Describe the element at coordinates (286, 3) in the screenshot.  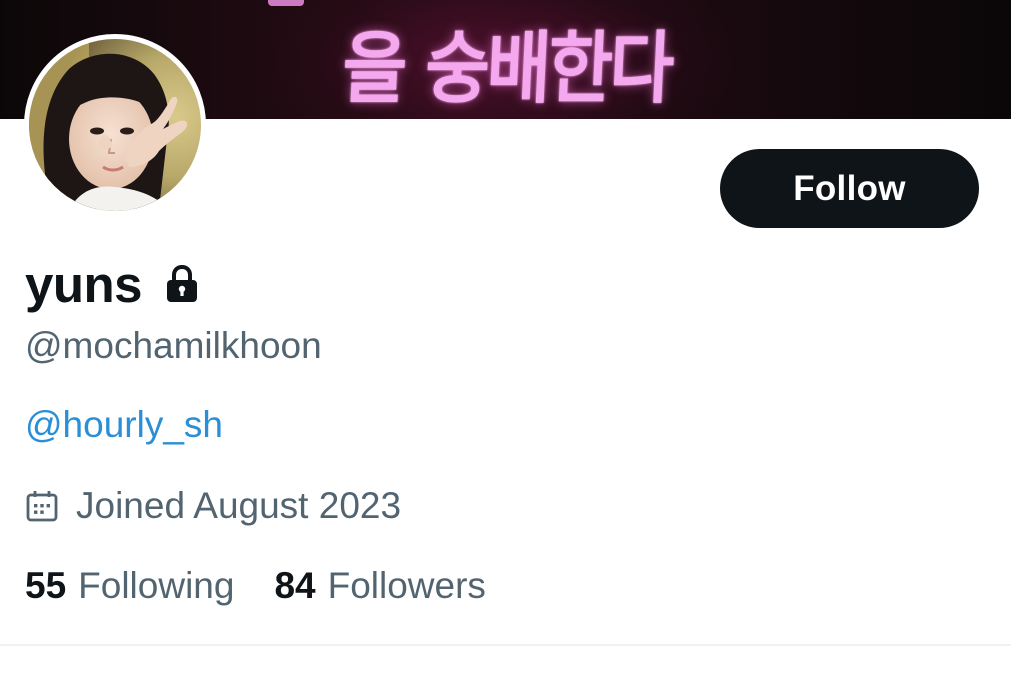
I see `banner-text-fragment` at that location.